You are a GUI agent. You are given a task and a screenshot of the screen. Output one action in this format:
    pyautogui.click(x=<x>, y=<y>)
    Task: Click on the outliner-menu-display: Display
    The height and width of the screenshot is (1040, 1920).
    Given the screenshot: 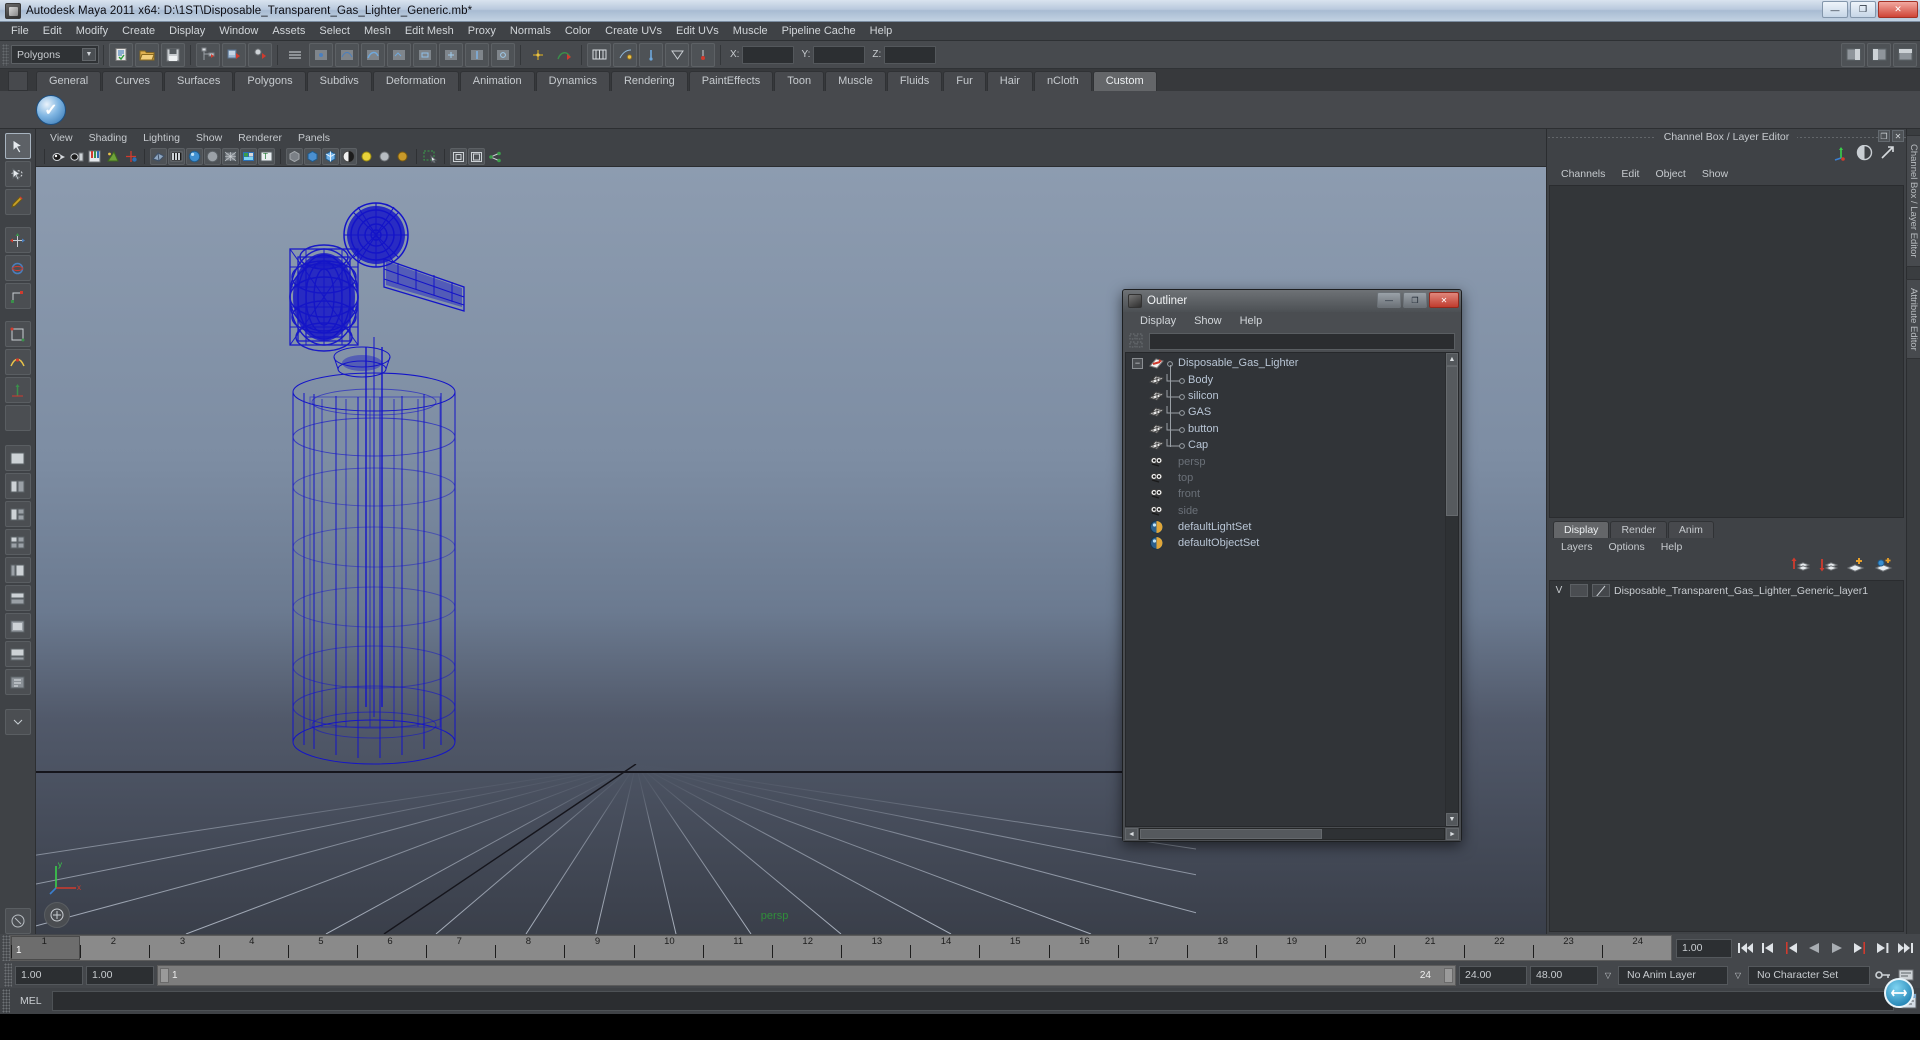 What is the action you would take?
    pyautogui.click(x=1158, y=321)
    